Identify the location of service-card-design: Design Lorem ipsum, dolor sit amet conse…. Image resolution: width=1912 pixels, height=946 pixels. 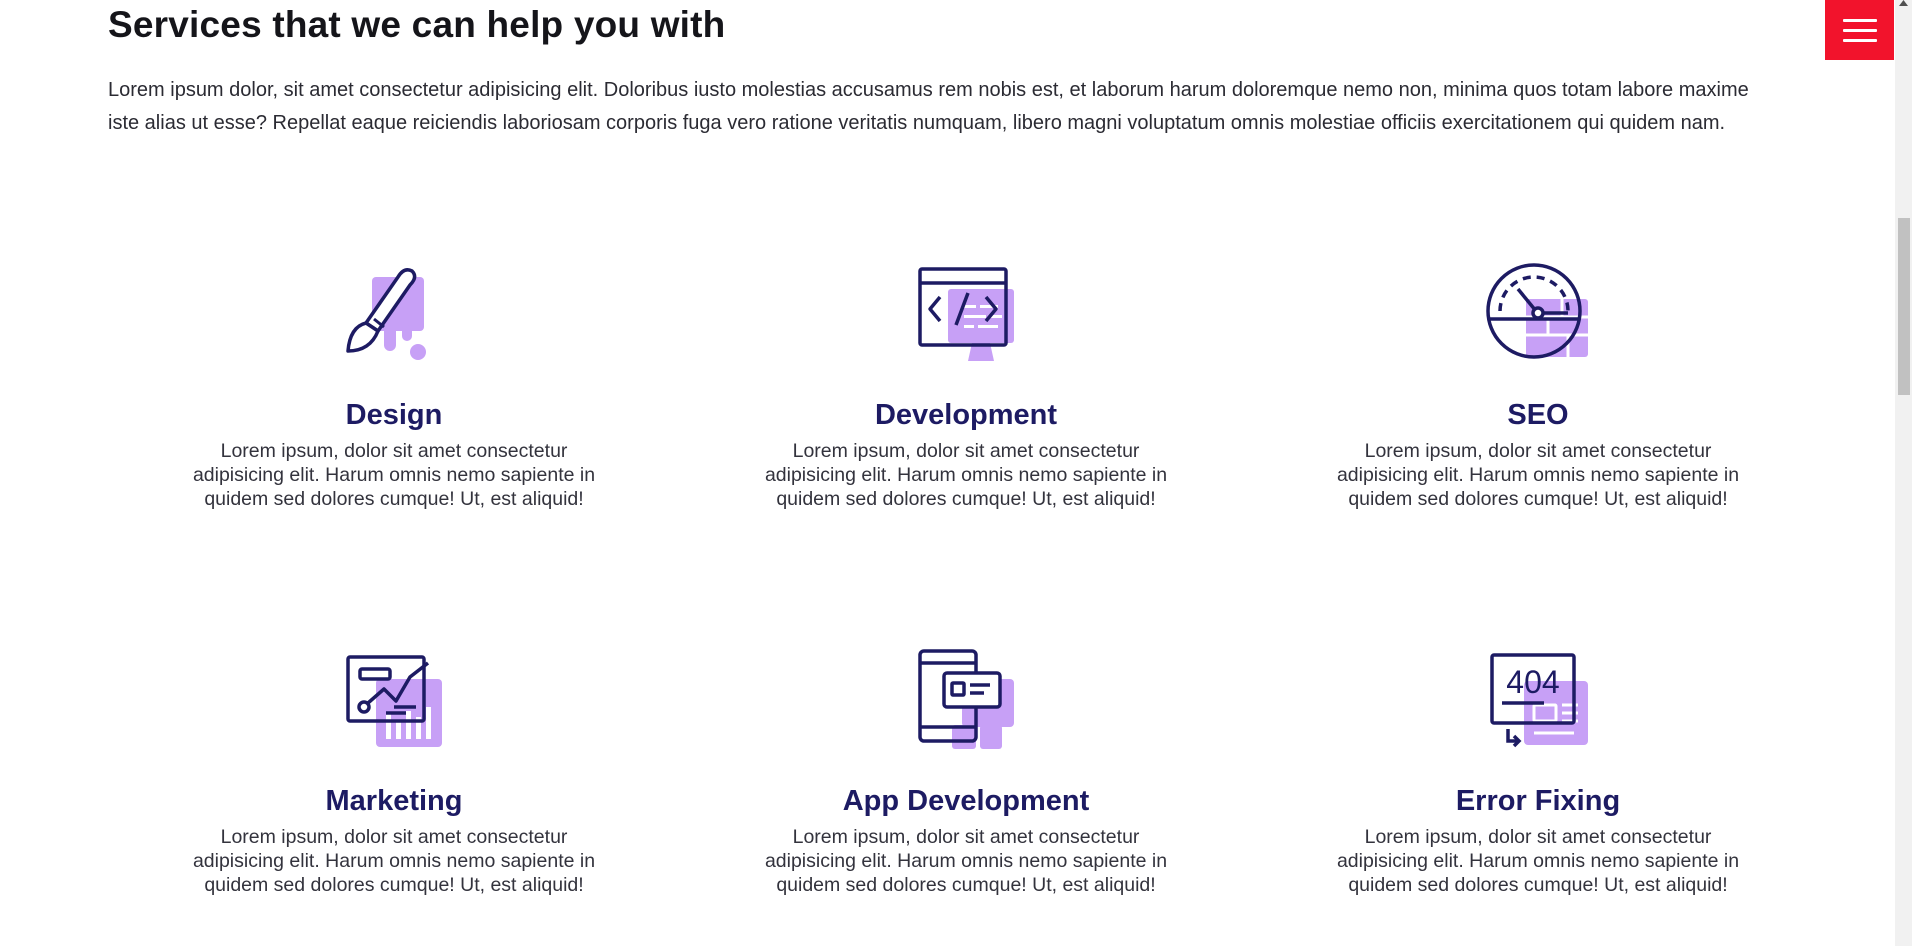
(394, 448).